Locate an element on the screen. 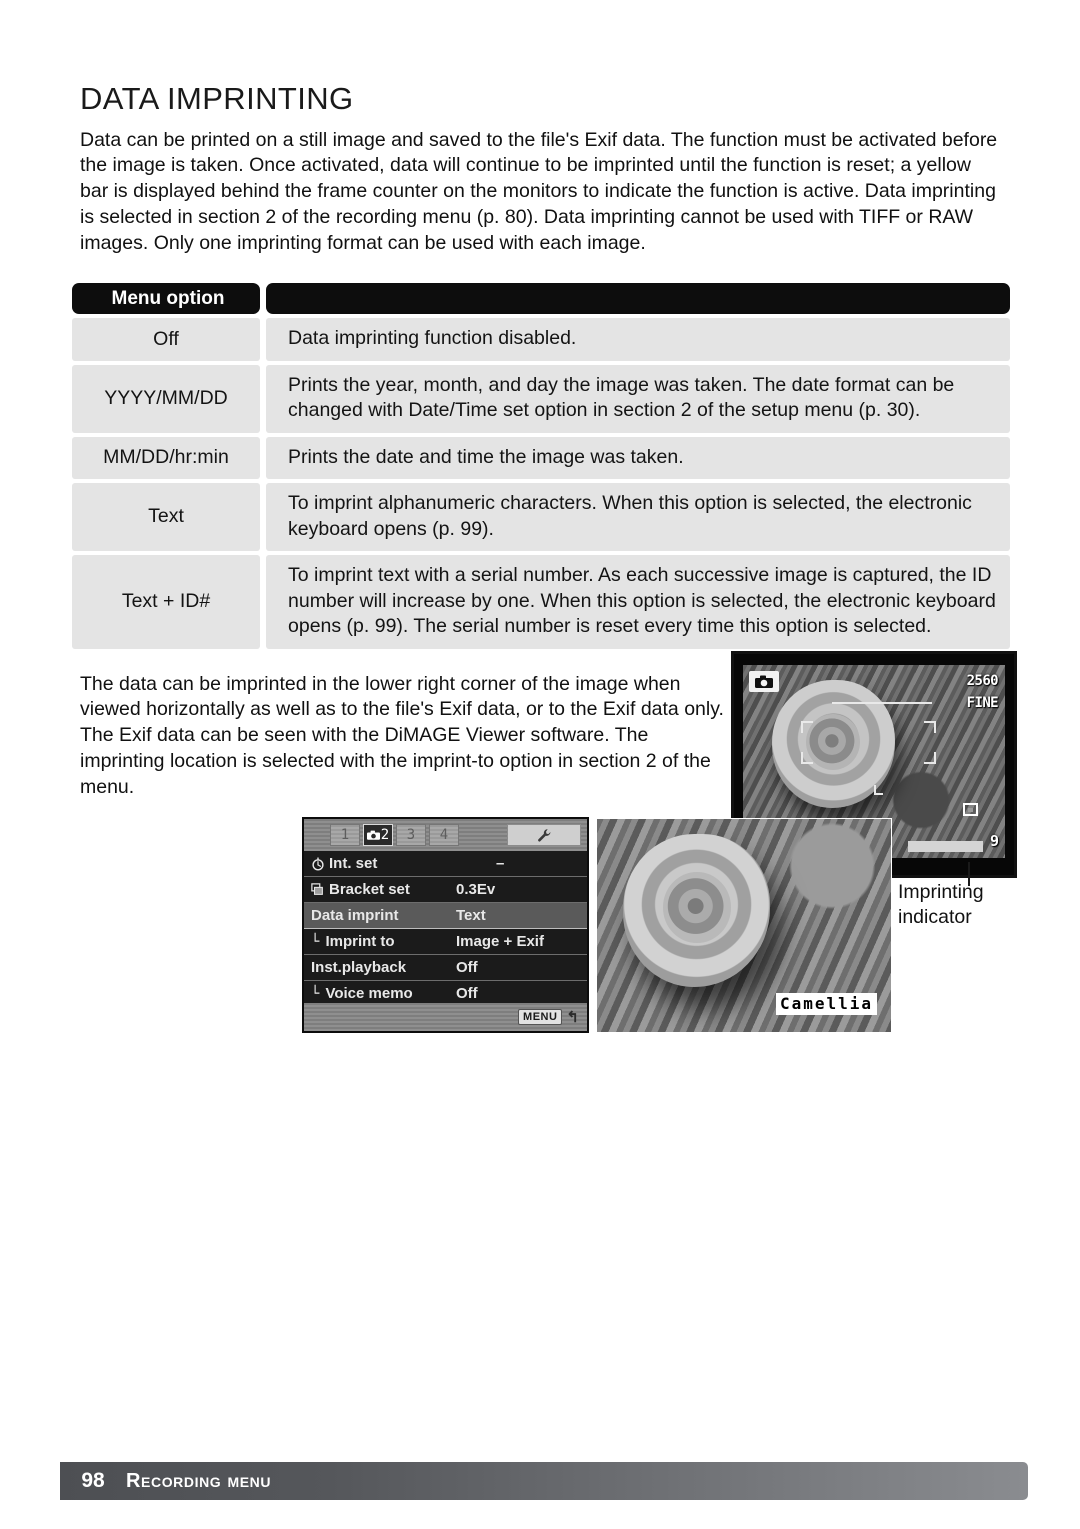 The width and height of the screenshot is (1080, 1529). menu-value-voice-memo: Off is located at coordinates (467, 993).